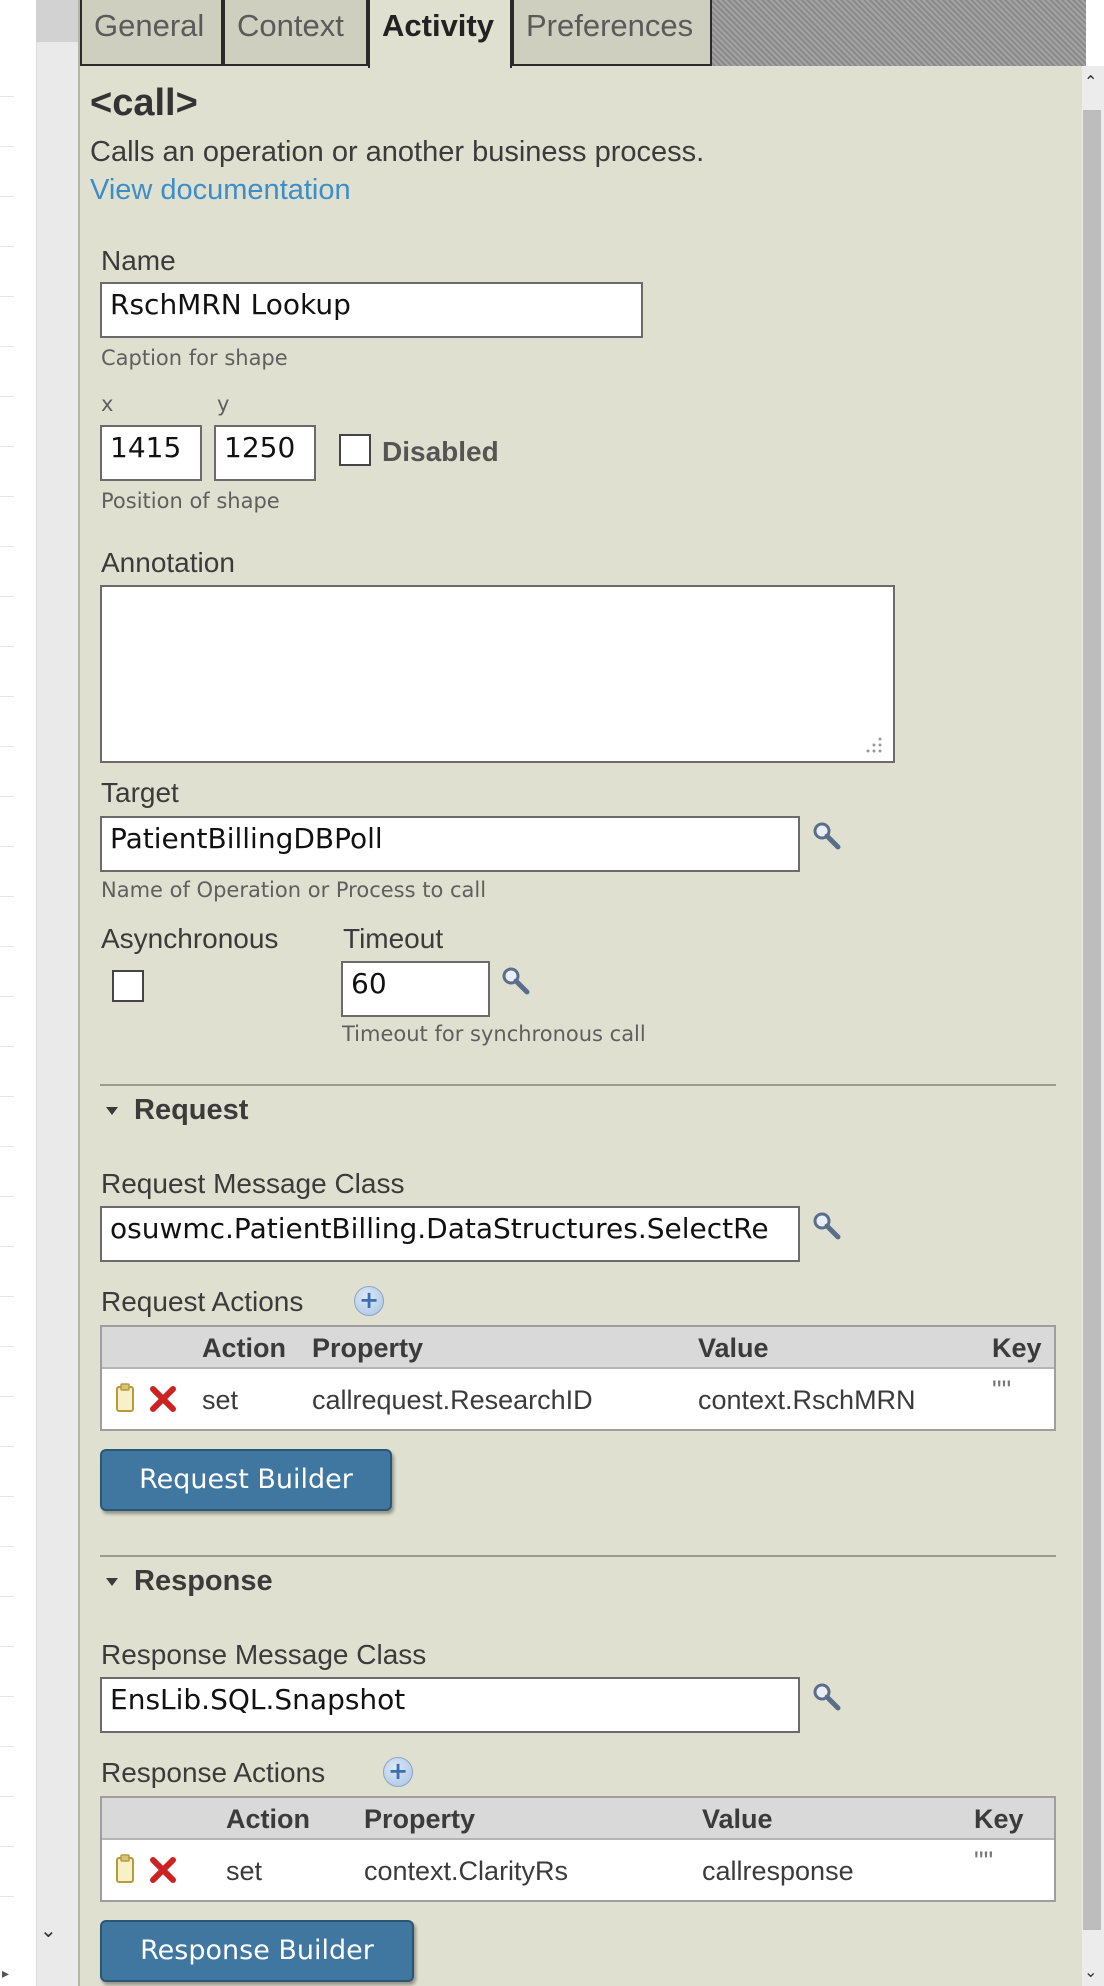 The image size is (1104, 1986). What do you see at coordinates (778, 1871) in the screenshot?
I see `cell-value: callresponse` at bounding box center [778, 1871].